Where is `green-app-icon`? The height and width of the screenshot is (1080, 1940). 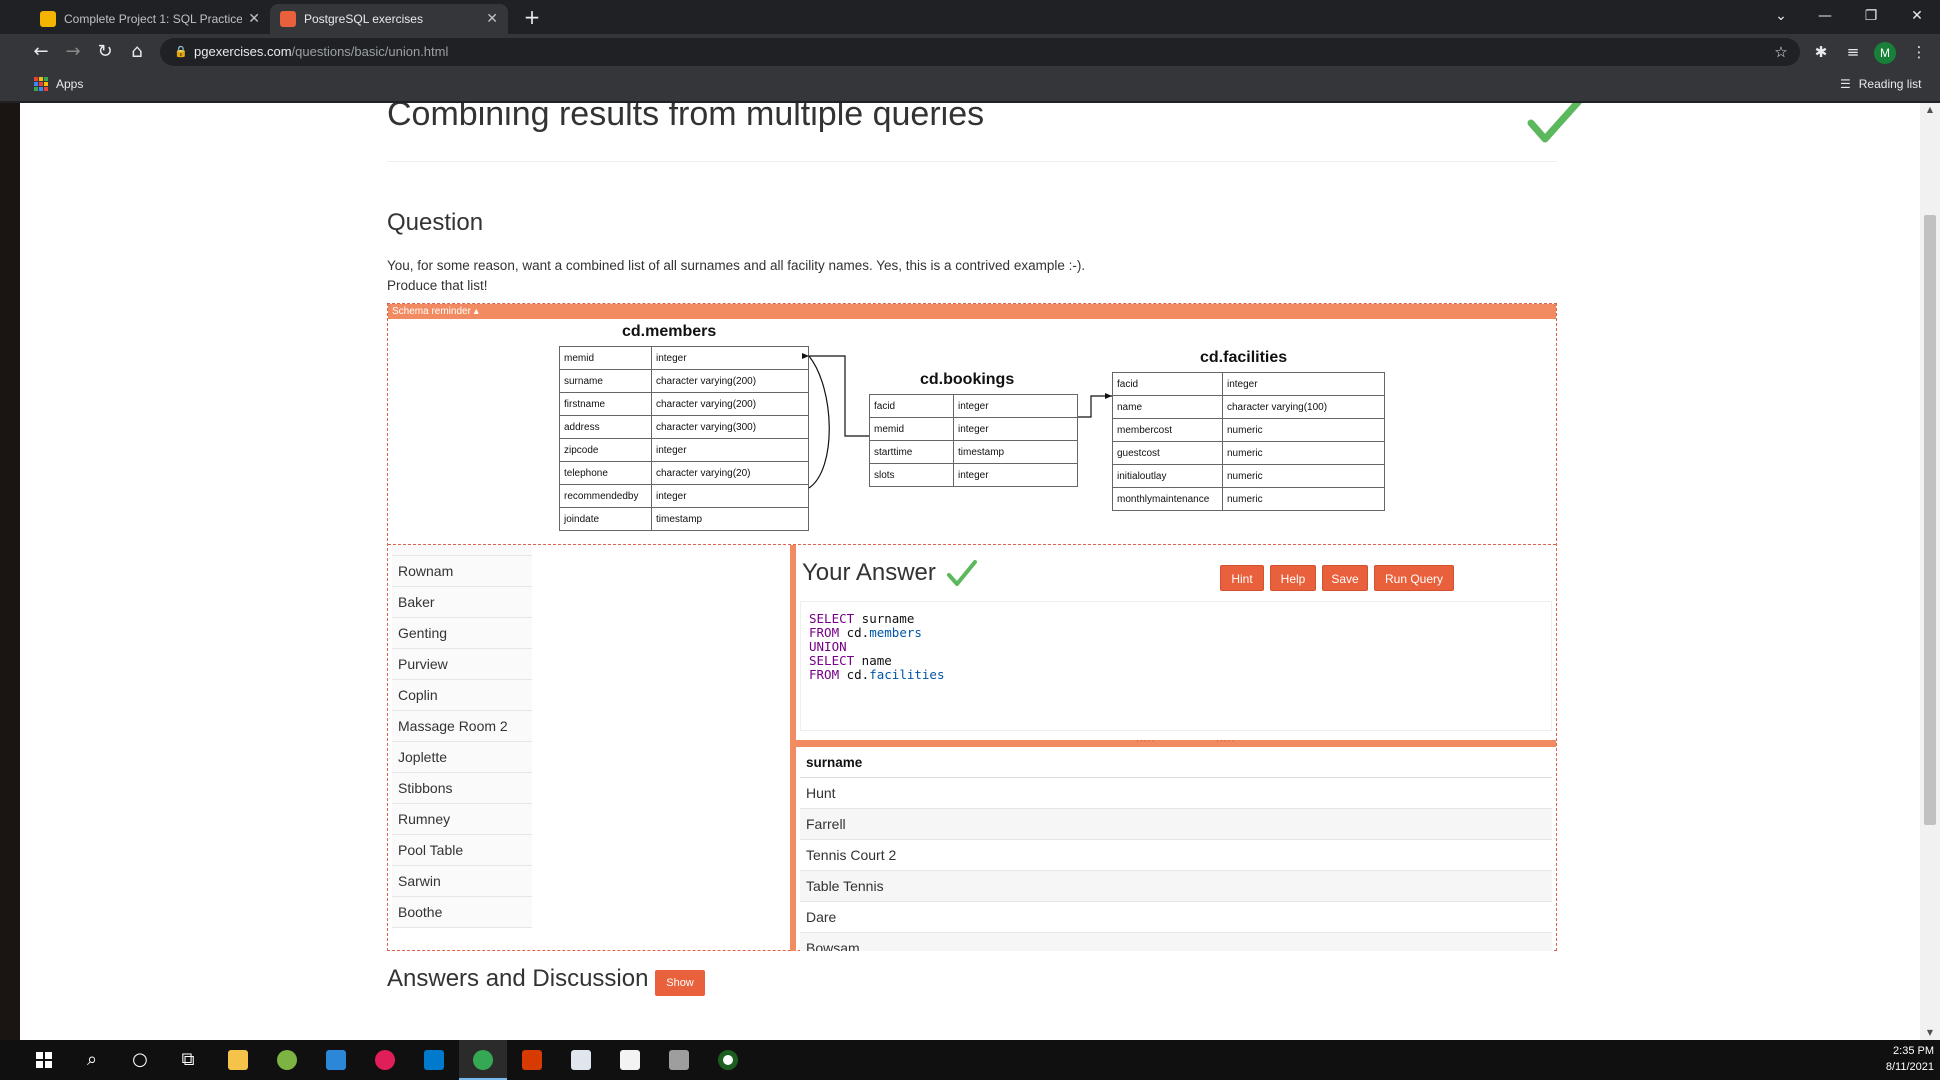 green-app-icon is located at coordinates (728, 1060).